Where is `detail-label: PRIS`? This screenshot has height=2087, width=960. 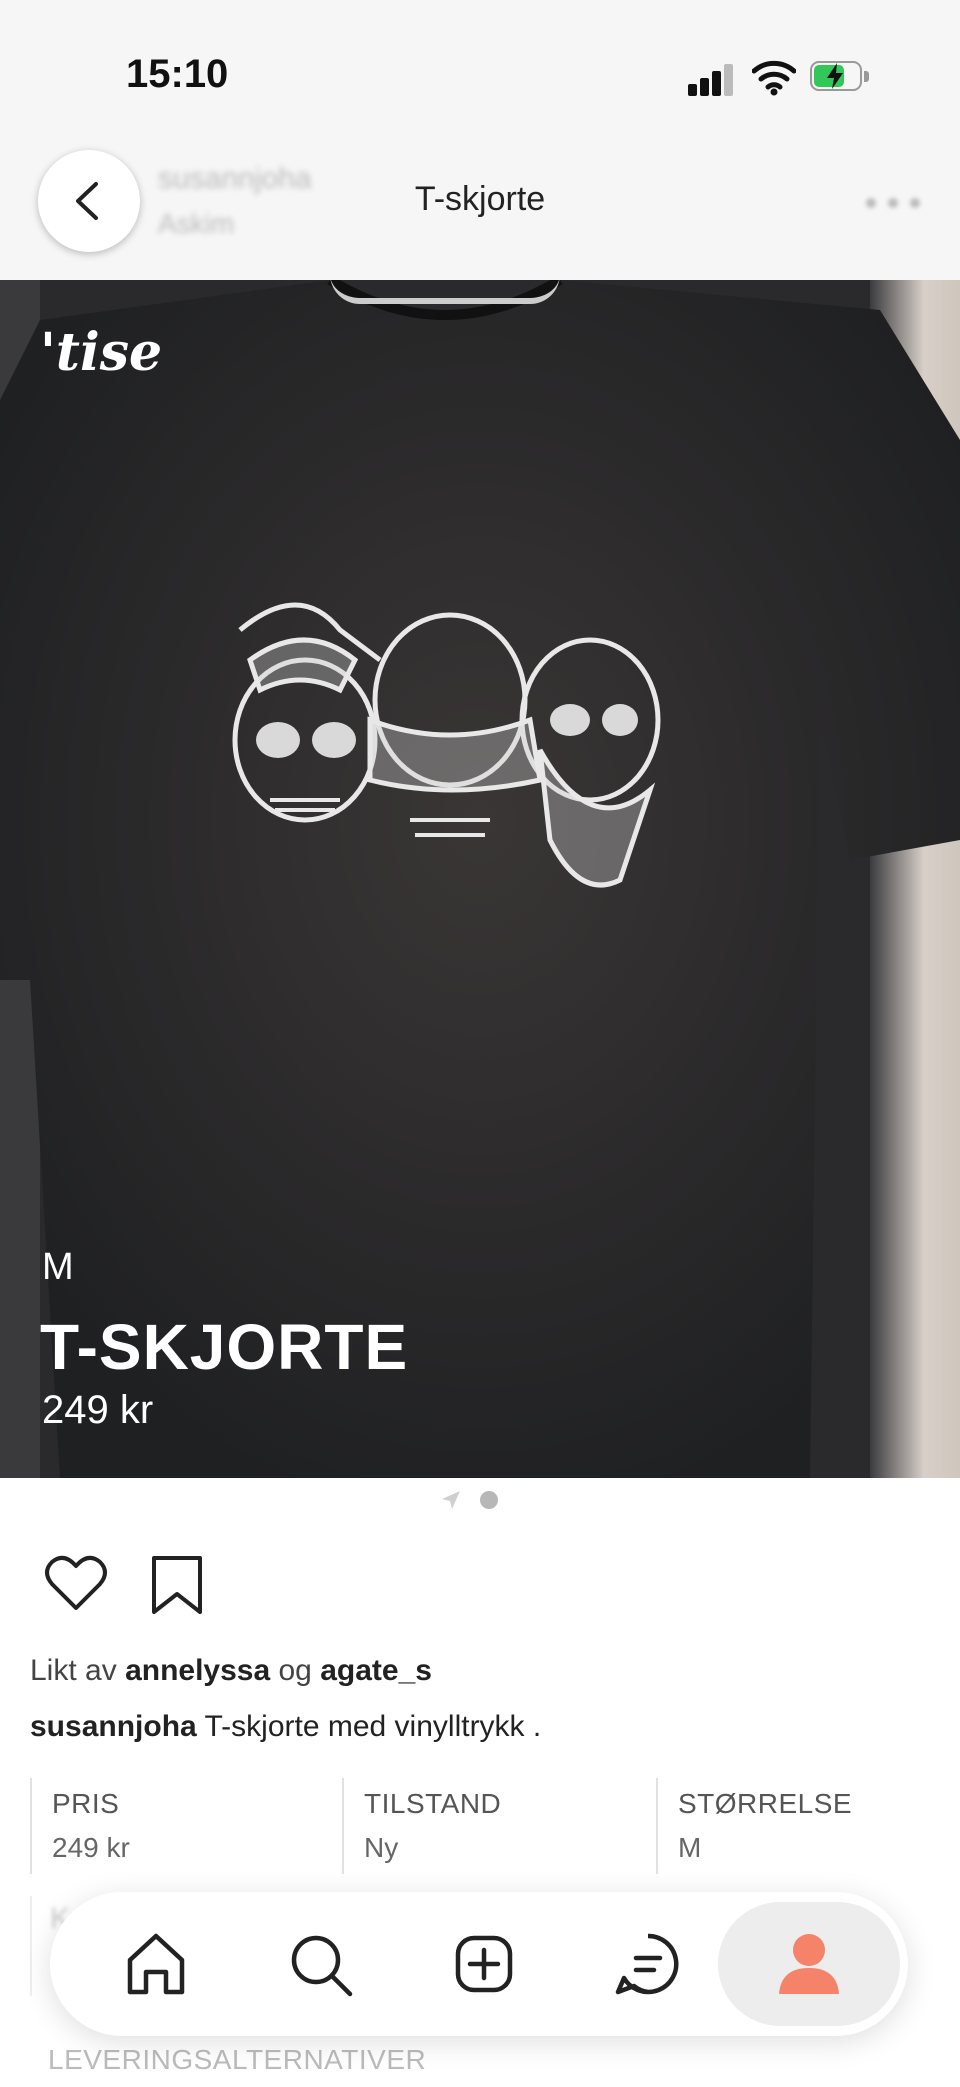
detail-label: PRIS is located at coordinates (86, 1803).